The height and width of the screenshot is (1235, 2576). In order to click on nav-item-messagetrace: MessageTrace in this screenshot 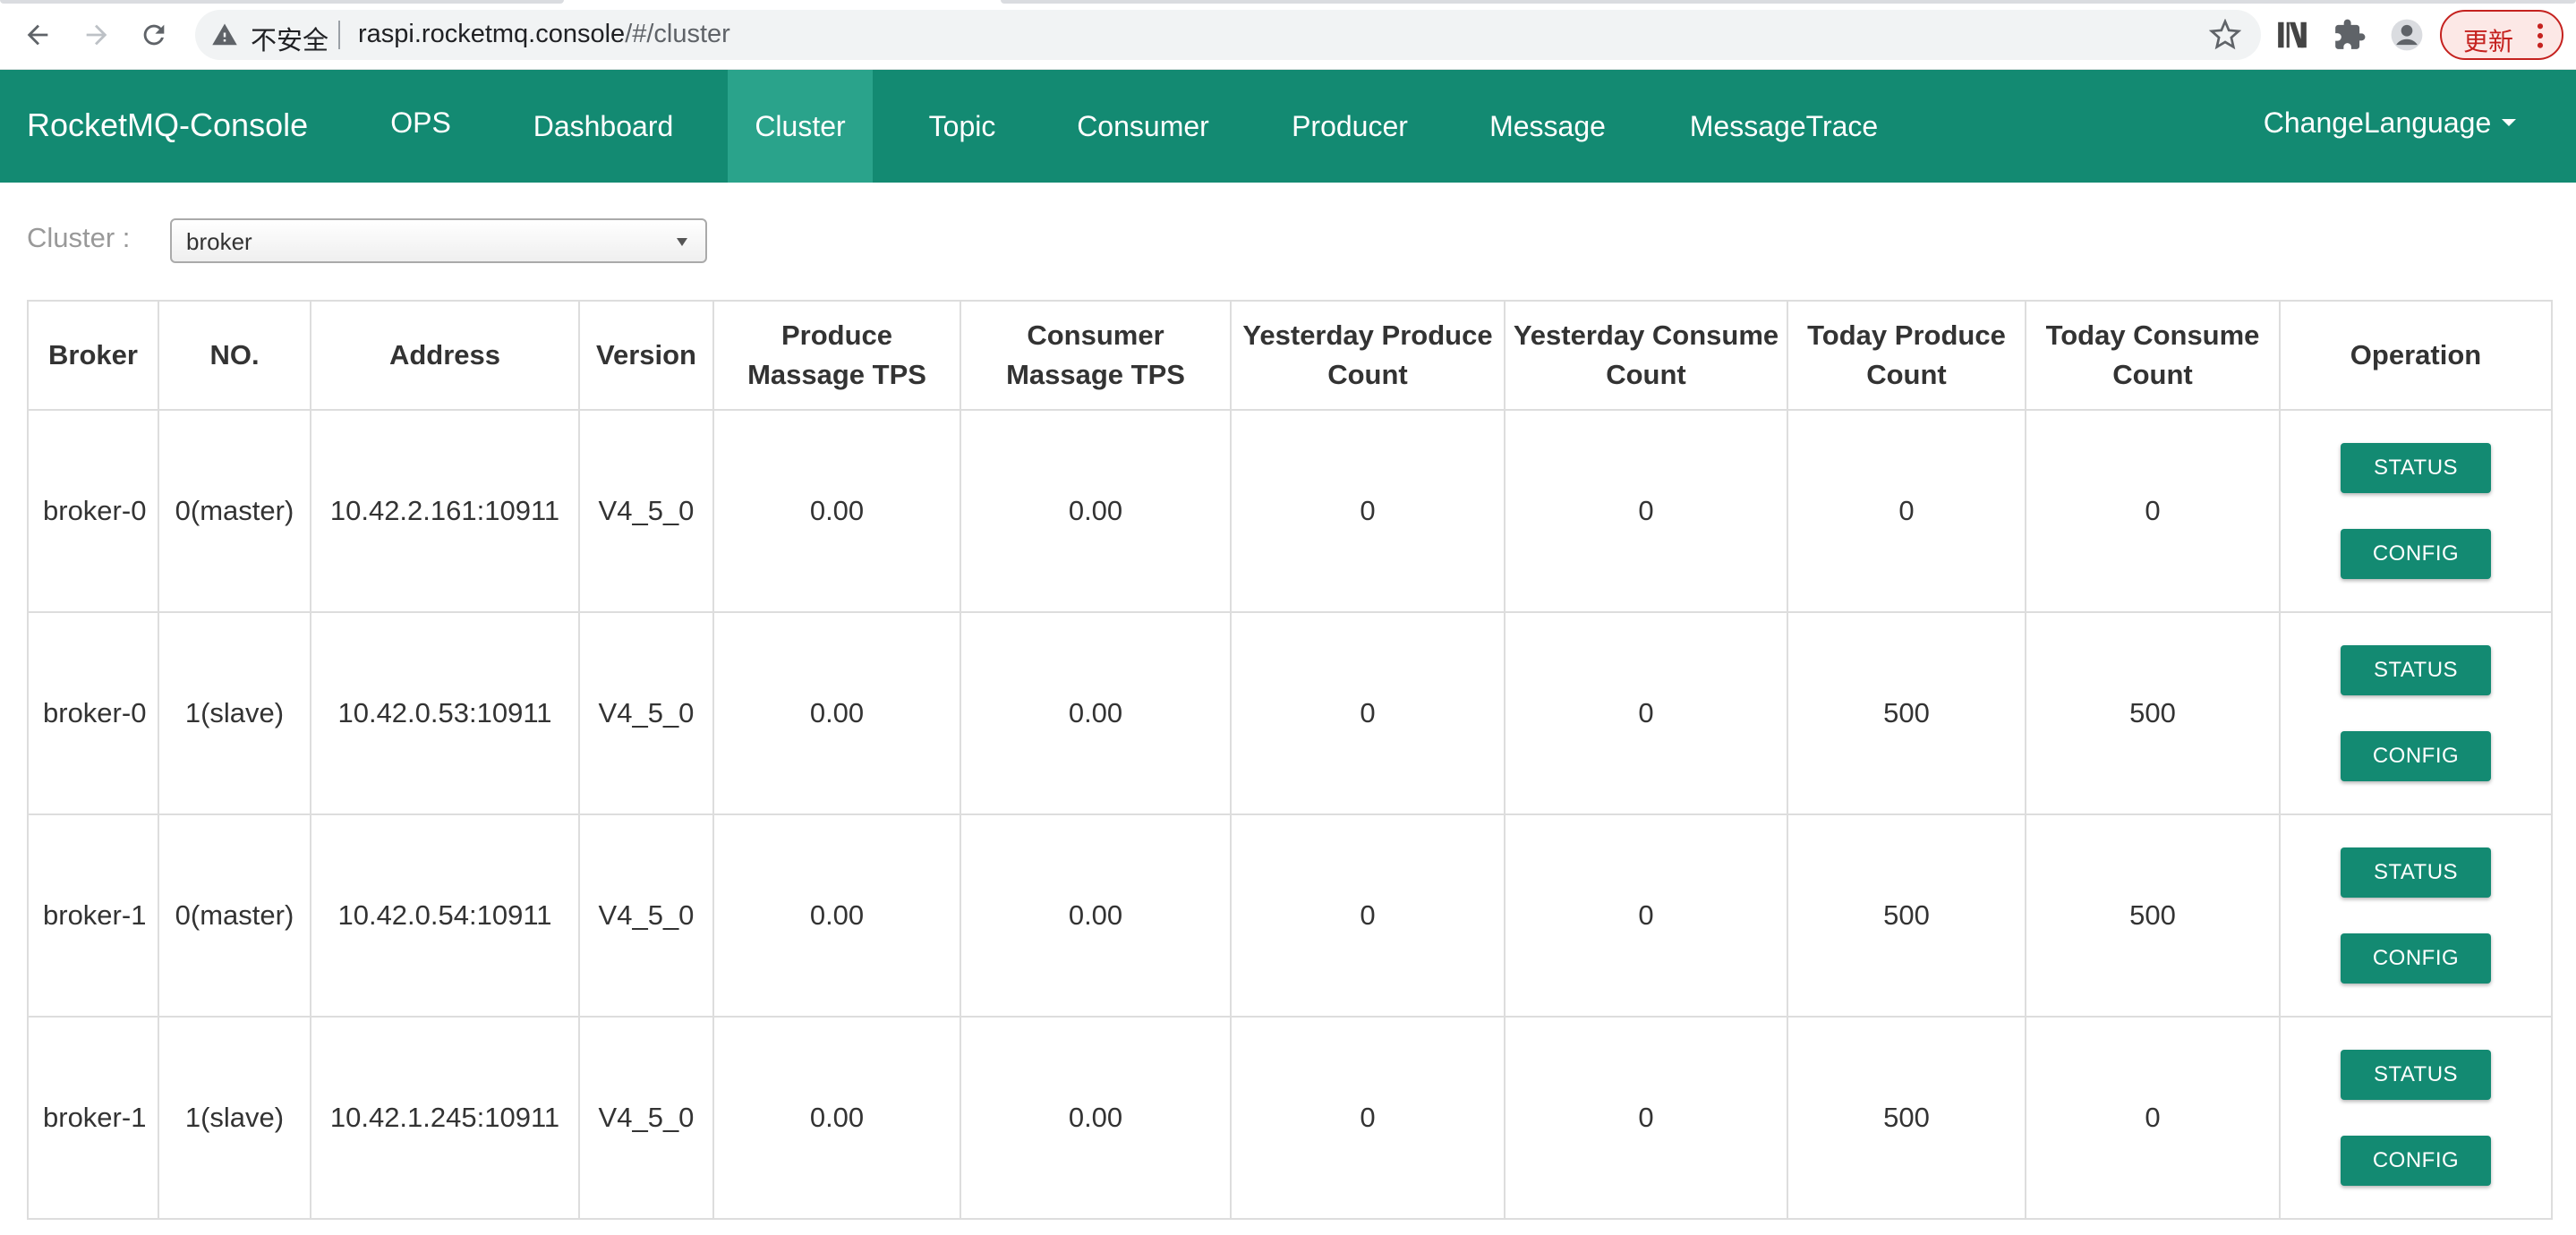, I will do `click(1783, 127)`.